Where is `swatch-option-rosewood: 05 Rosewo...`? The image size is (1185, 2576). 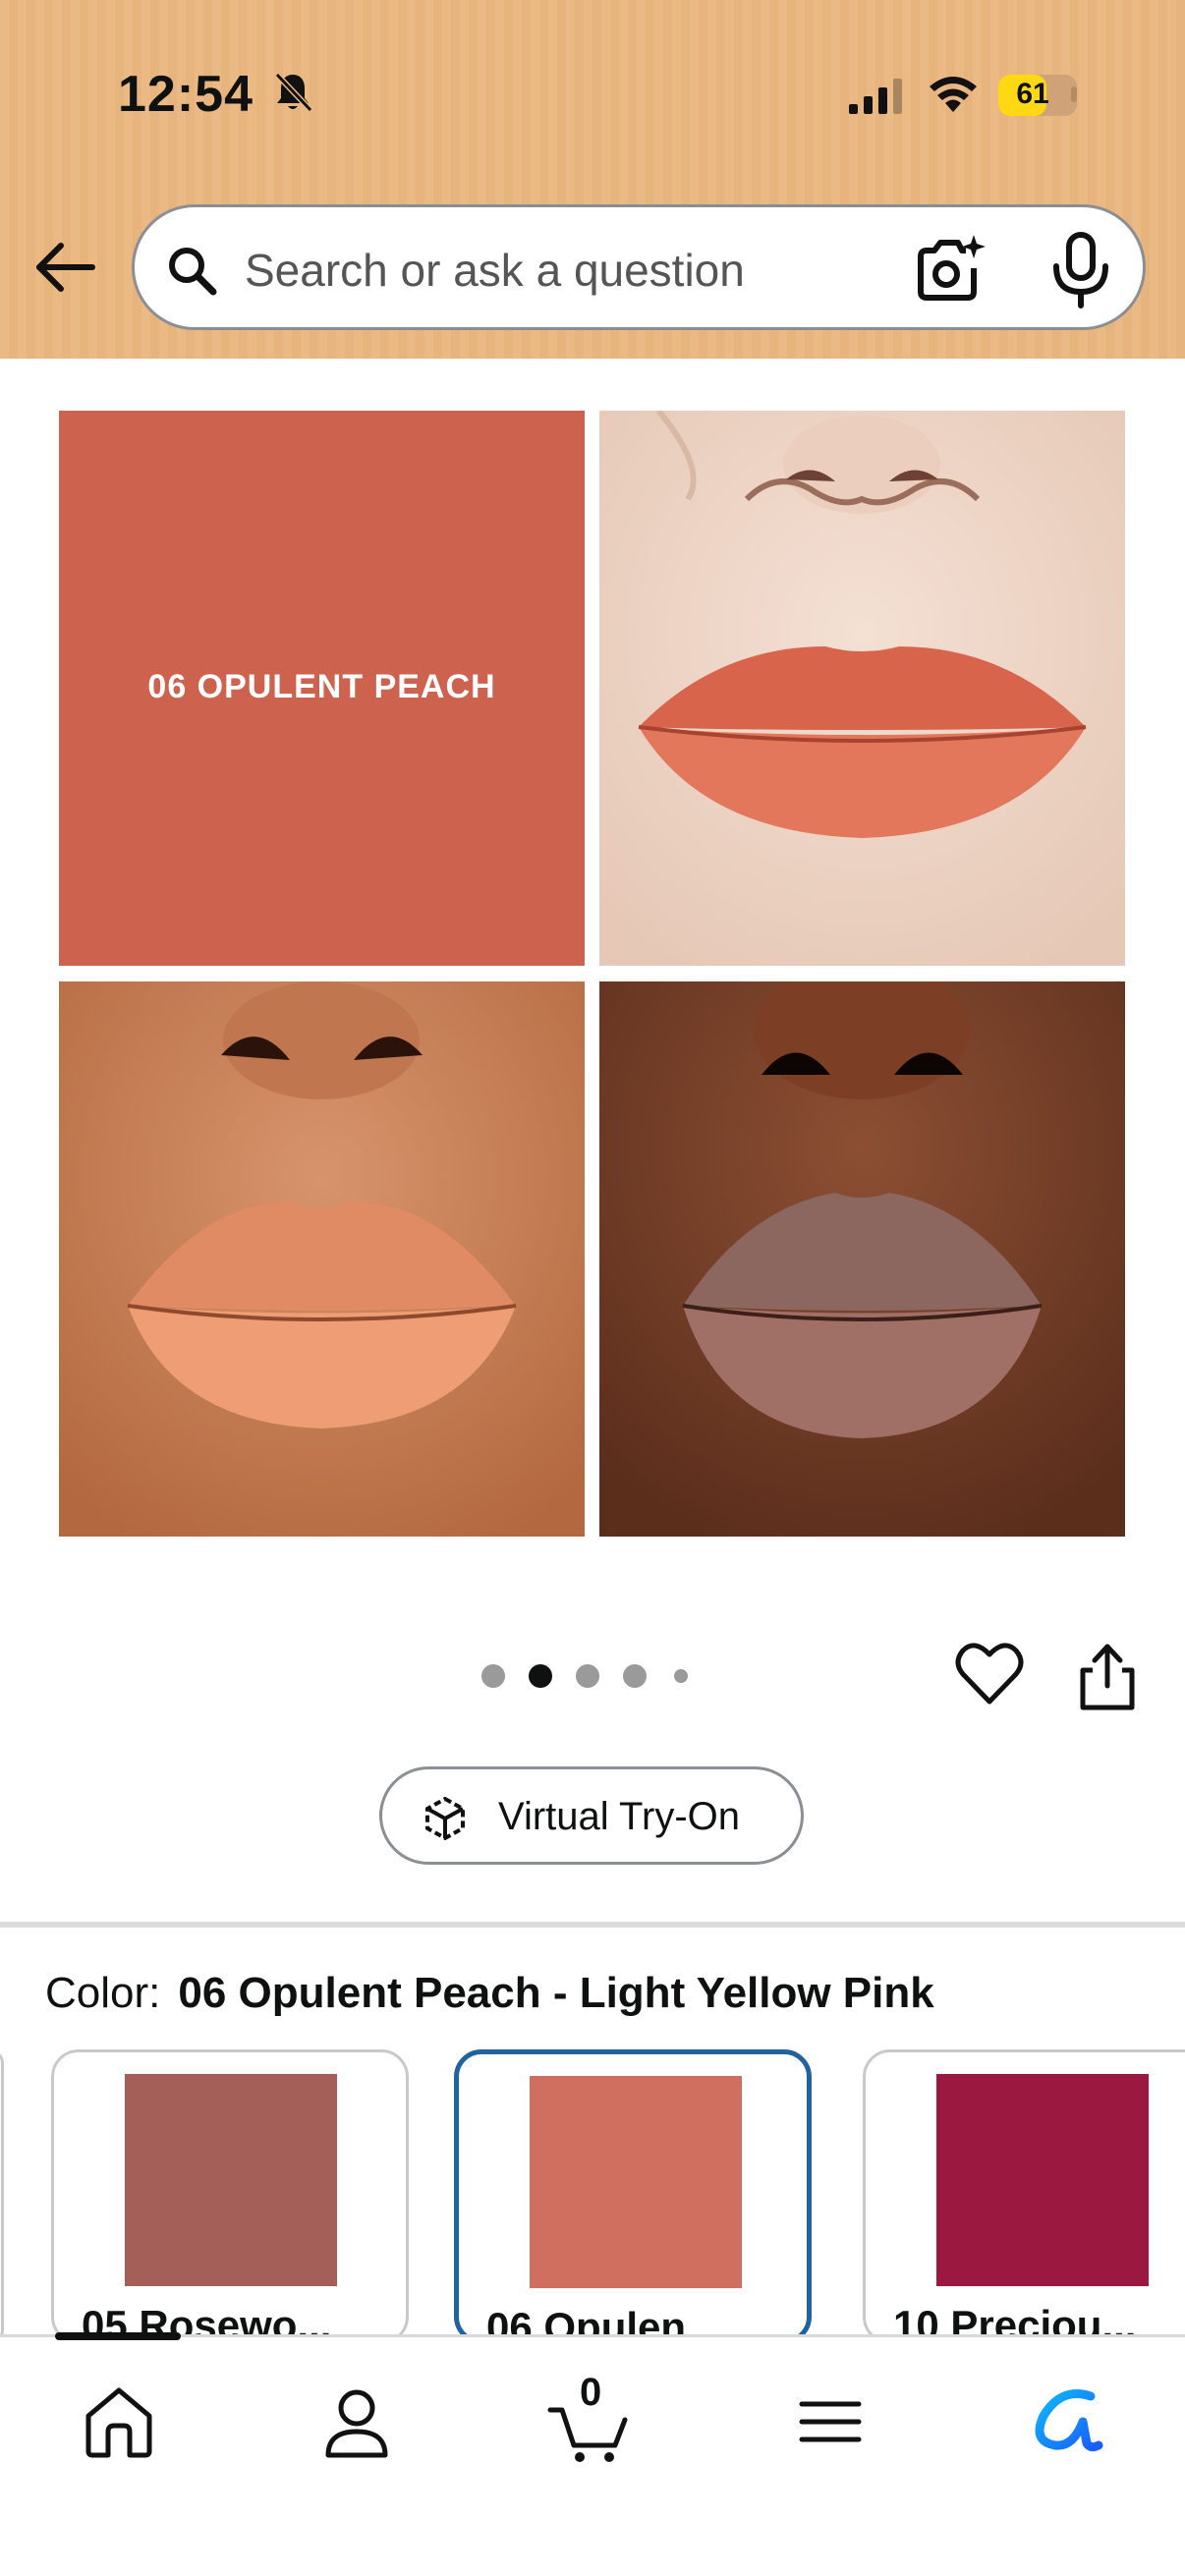
swatch-option-rosewood: 05 Rosewo... is located at coordinates (230, 2196).